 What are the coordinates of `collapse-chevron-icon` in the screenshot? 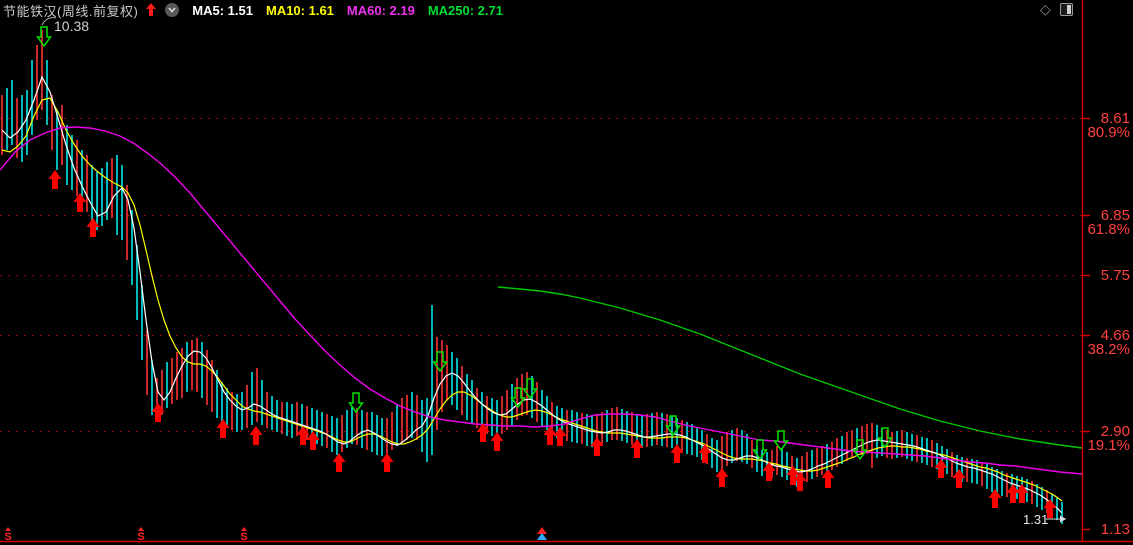 It's located at (172, 10).